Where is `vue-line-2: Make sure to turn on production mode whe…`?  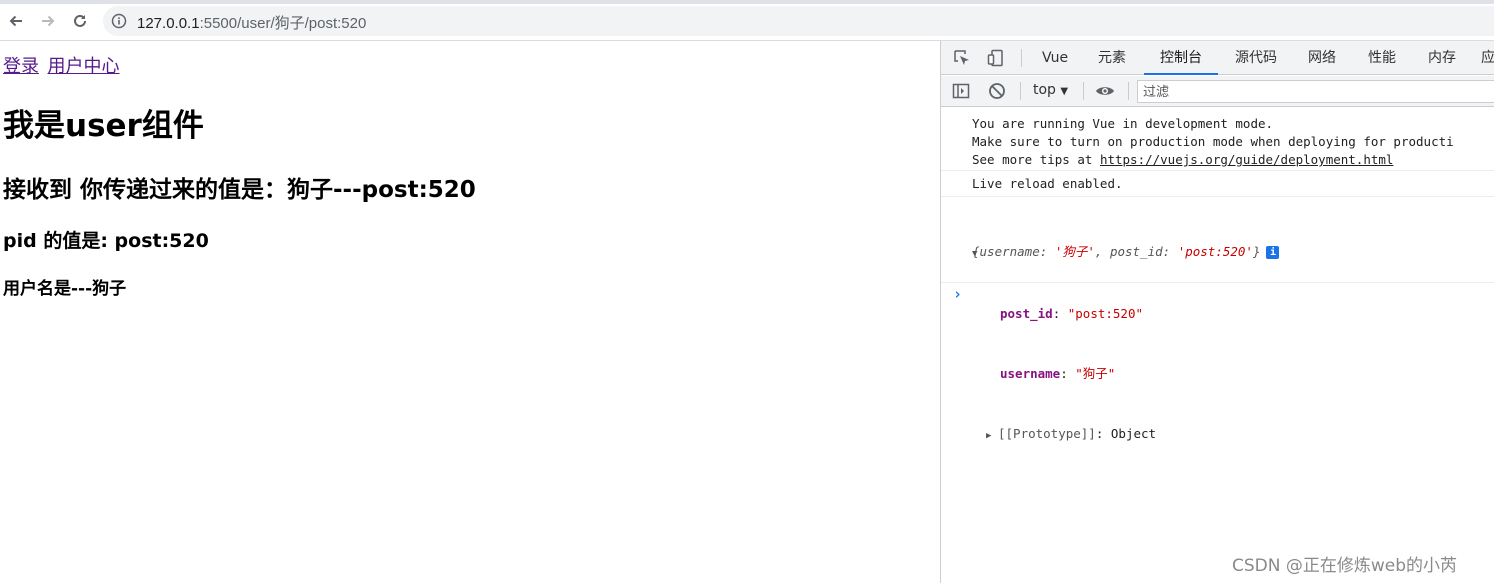
vue-line-2: Make sure to turn on production mode whe… is located at coordinates (1213, 141).